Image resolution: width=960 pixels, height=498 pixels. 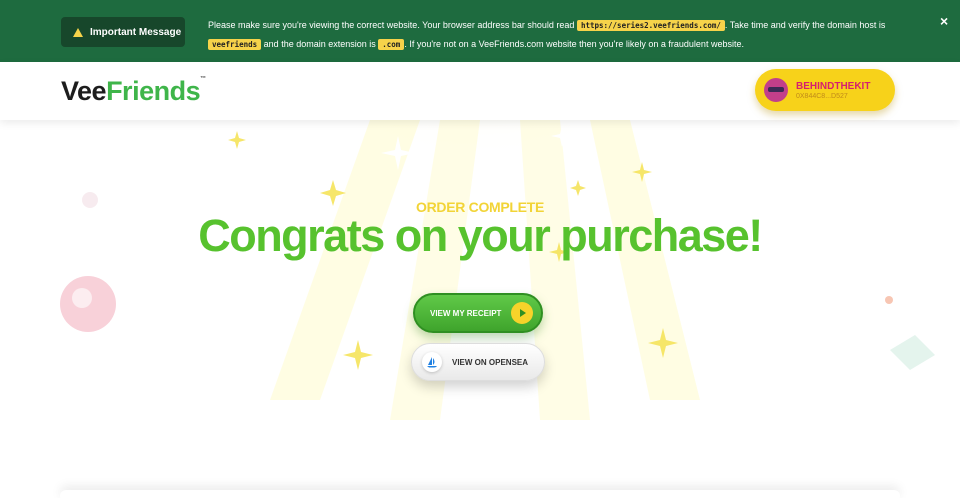 What do you see at coordinates (319, 44) in the screenshot?
I see `banner-text-3: and the domain extension is` at bounding box center [319, 44].